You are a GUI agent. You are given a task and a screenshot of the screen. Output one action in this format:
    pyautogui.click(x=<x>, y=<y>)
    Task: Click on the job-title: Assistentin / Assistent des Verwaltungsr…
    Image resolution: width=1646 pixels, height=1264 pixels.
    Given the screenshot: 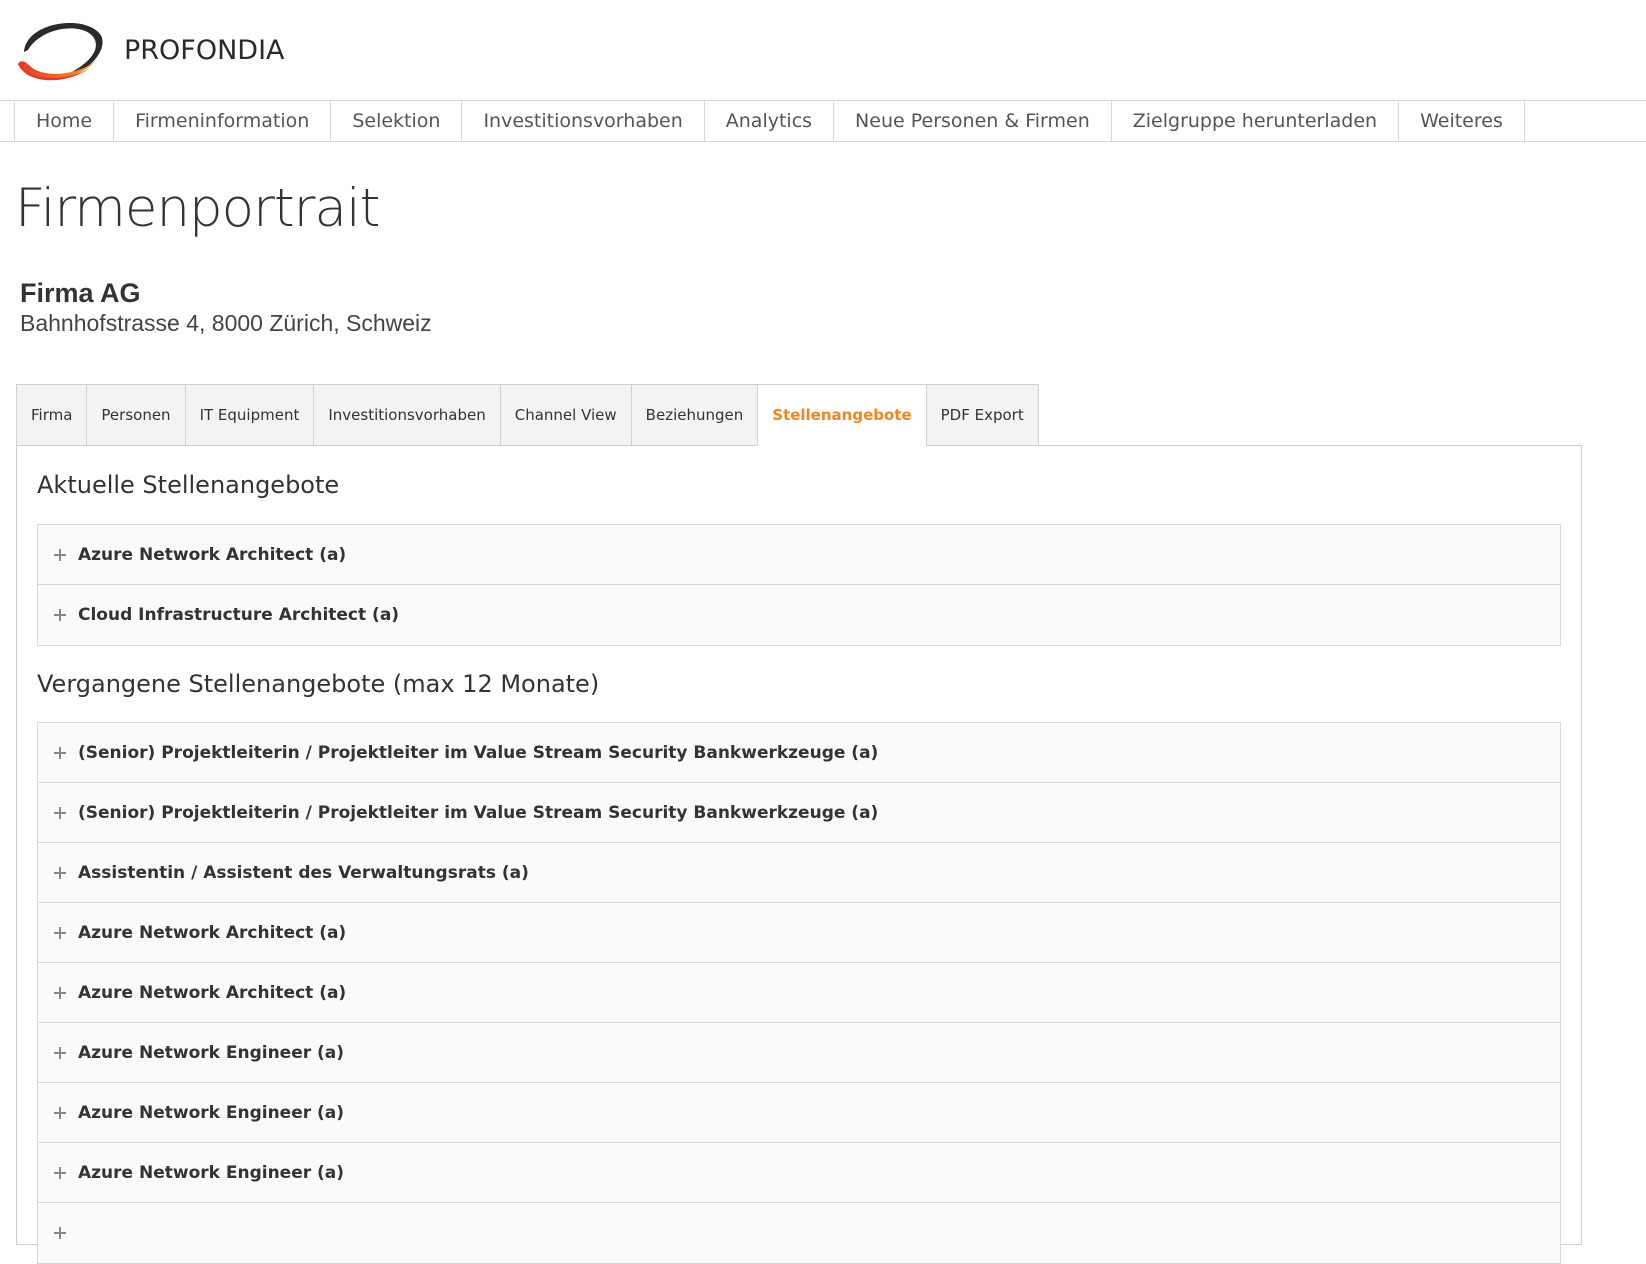 What is the action you would take?
    pyautogui.click(x=303, y=872)
    